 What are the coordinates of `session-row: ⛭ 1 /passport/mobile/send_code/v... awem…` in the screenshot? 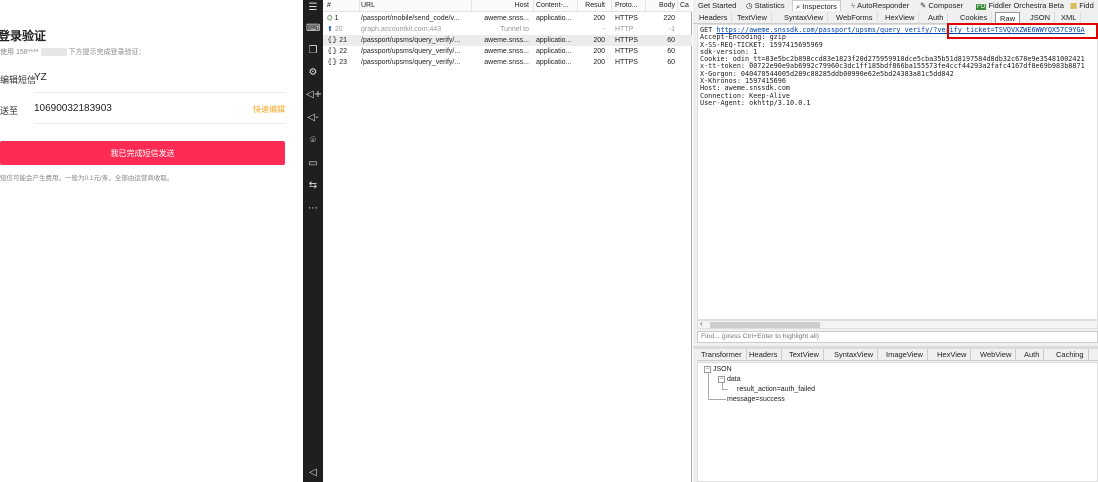 It's located at (507, 18).